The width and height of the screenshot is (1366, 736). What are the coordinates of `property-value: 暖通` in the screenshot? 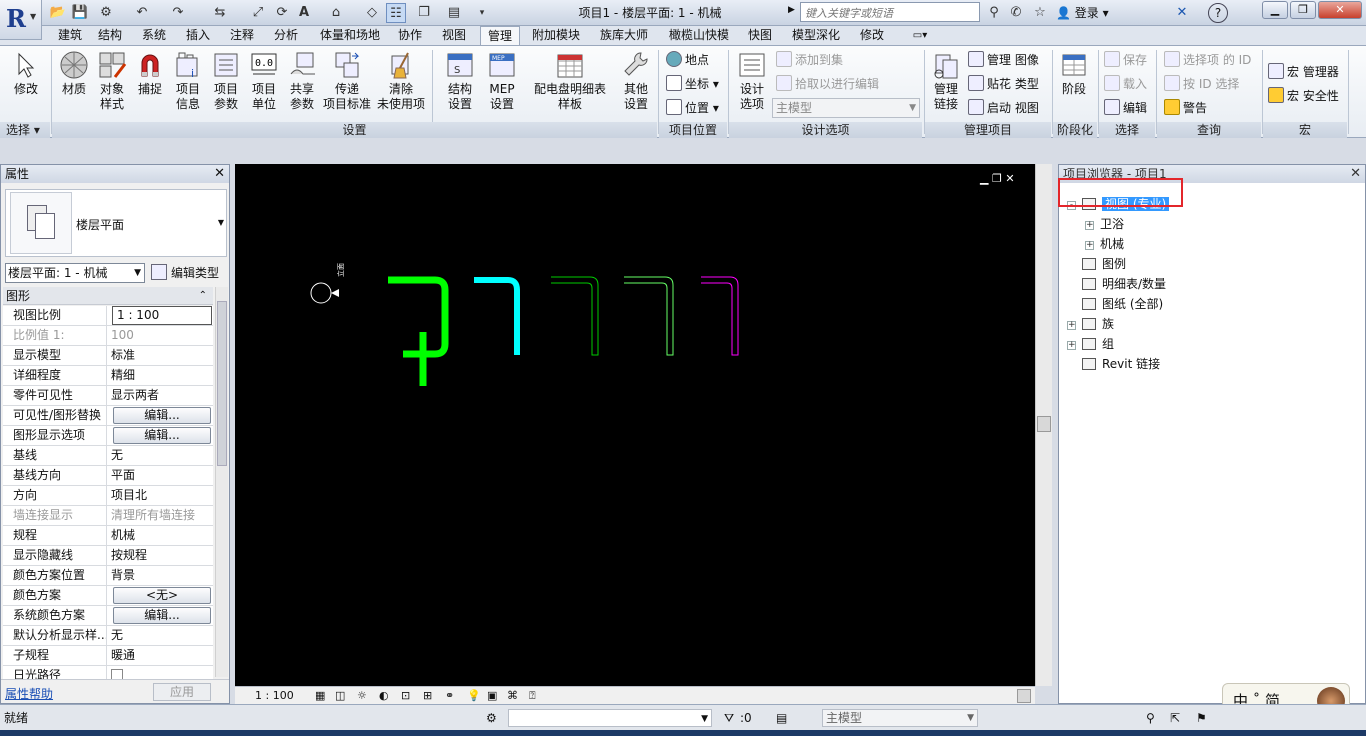 It's located at (161, 656).